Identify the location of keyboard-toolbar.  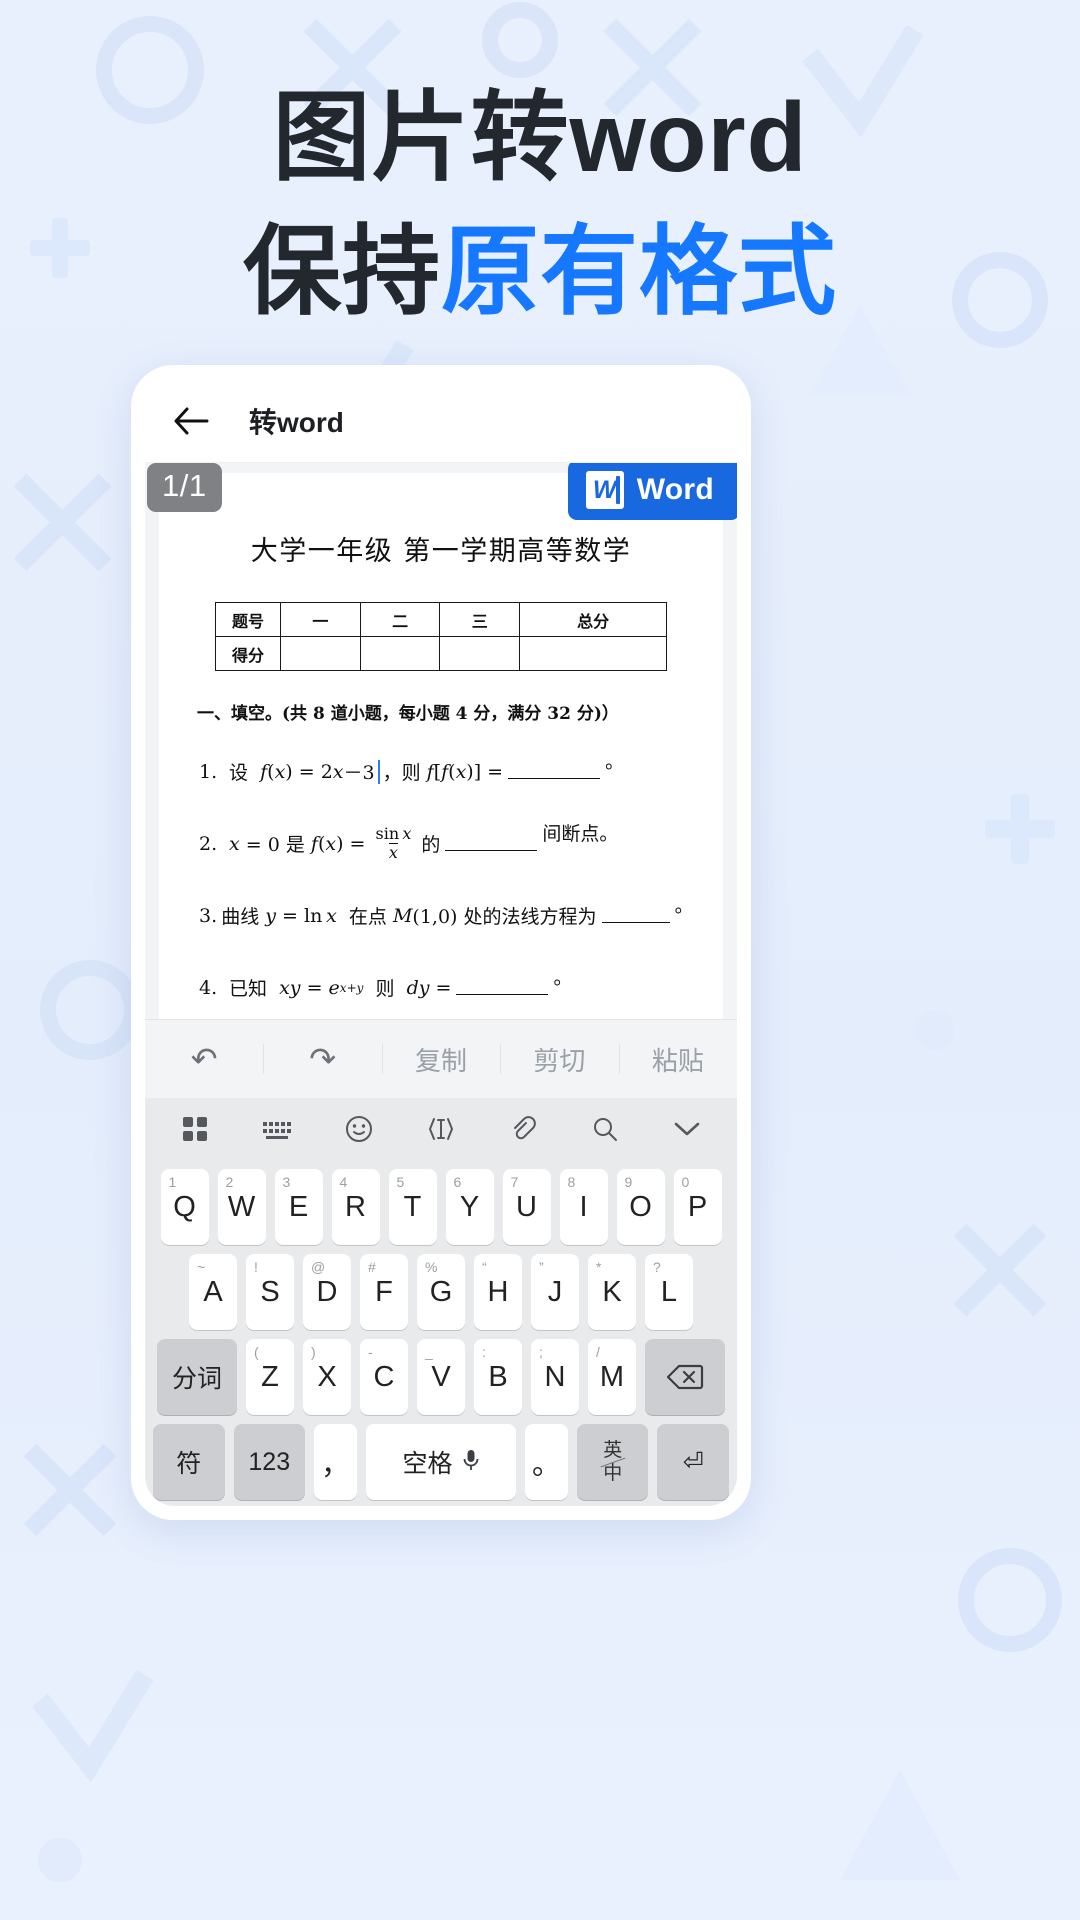
(441, 1129).